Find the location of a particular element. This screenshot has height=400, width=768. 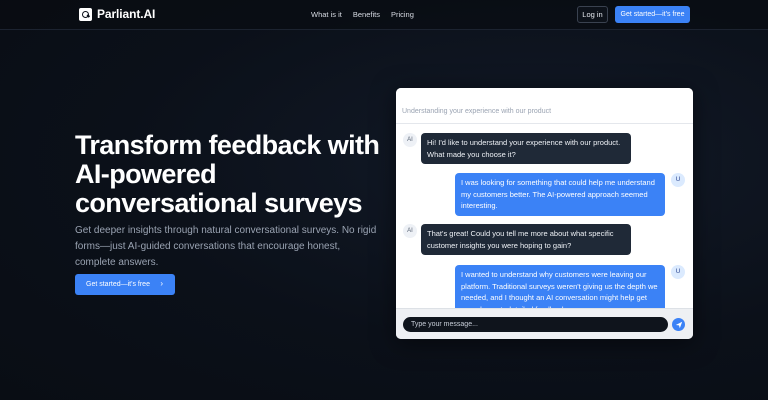

brand-logo: Parliant.AI is located at coordinates (117, 14).